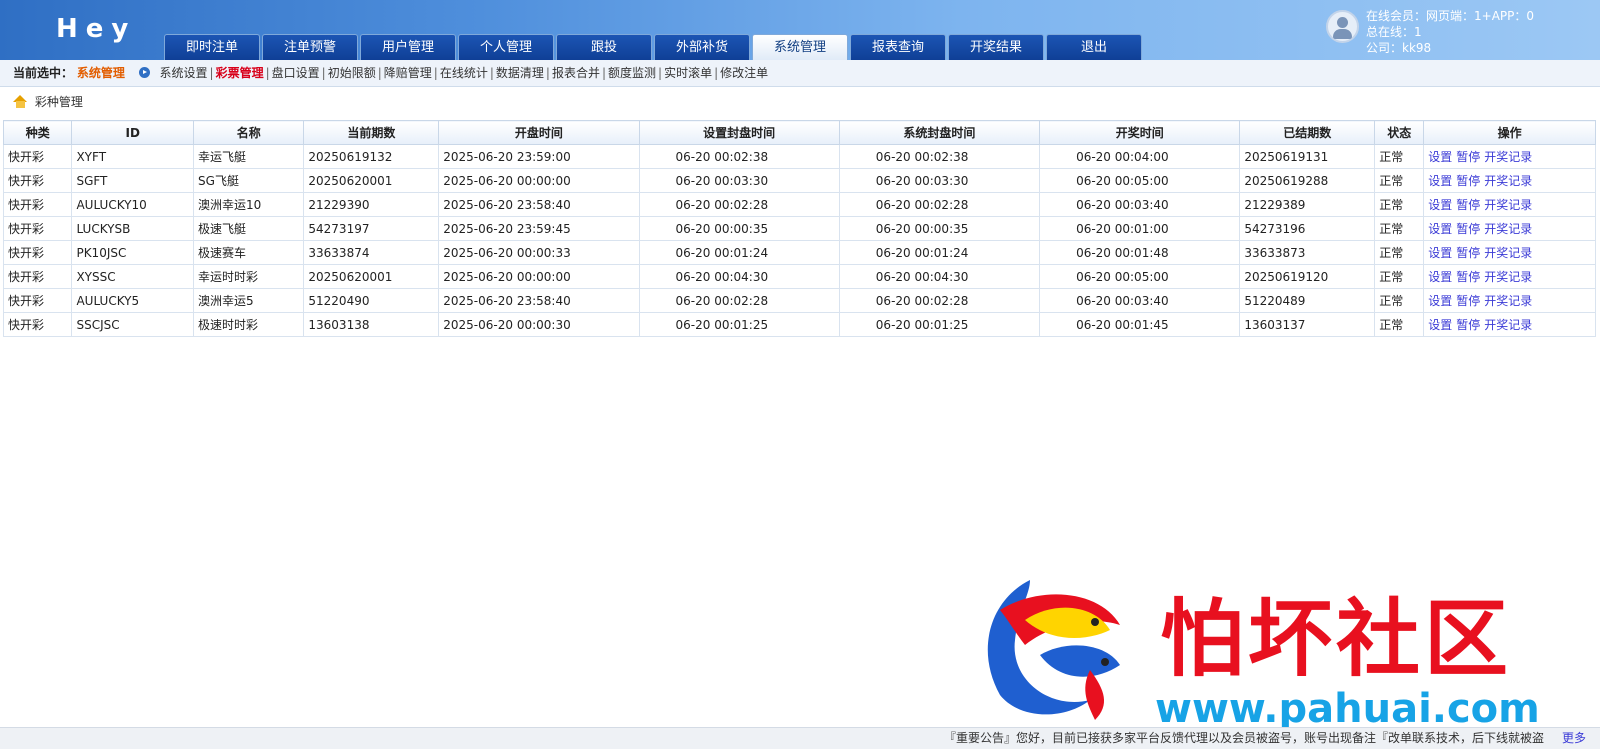 The height and width of the screenshot is (749, 1600). What do you see at coordinates (464, 73) in the screenshot?
I see `submenu-item-5: 在线统计` at bounding box center [464, 73].